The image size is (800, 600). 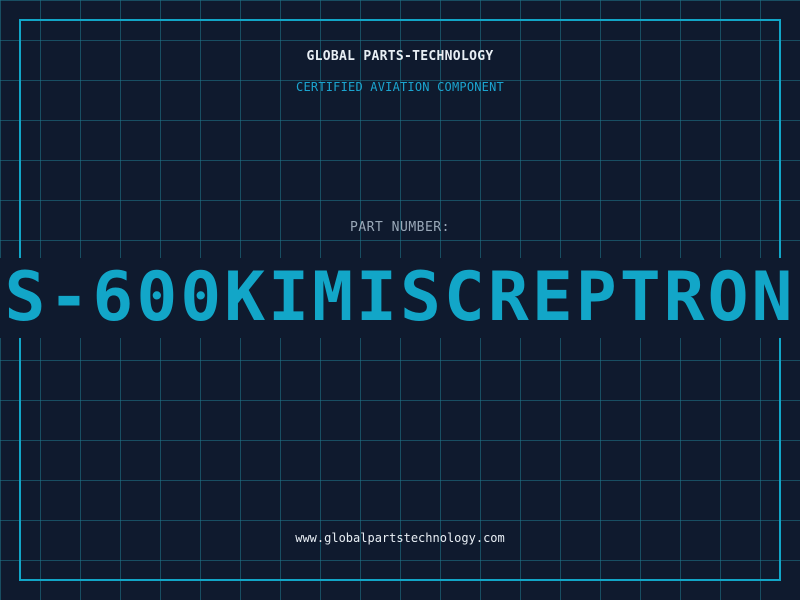 I want to click on company-name: GLOBAL PARTS-TECHNOLOGY, so click(x=400, y=56).